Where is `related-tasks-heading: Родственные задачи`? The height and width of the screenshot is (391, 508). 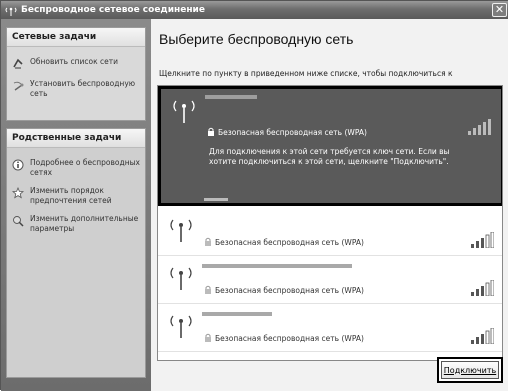 related-tasks-heading: Родственные задачи is located at coordinates (76, 138).